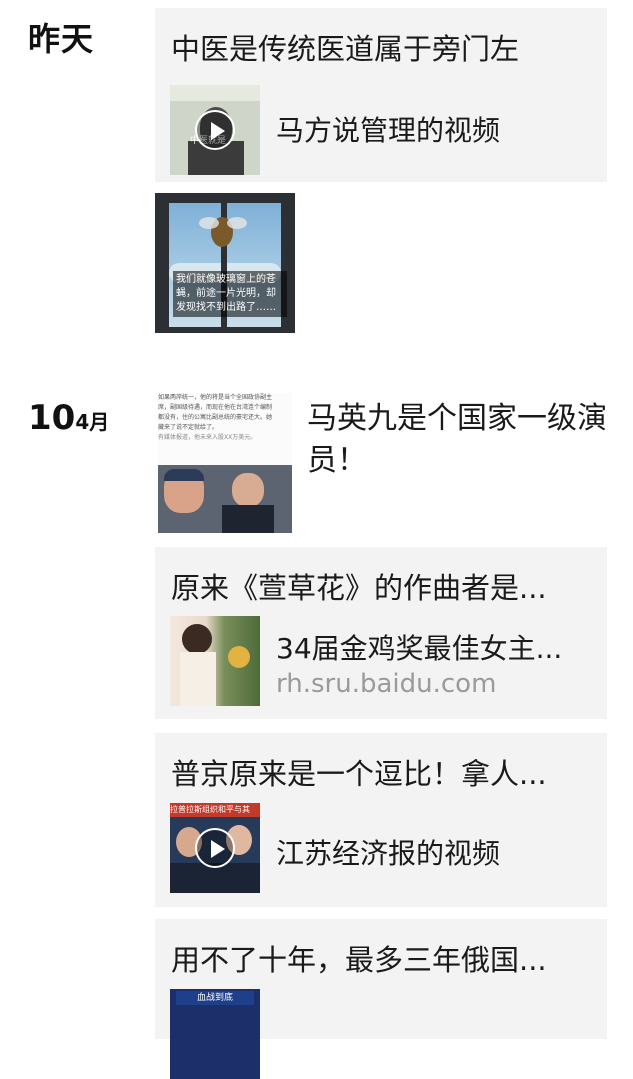 The width and height of the screenshot is (633, 1079). What do you see at coordinates (215, 661) in the screenshot?
I see `photo-thumbnail` at bounding box center [215, 661].